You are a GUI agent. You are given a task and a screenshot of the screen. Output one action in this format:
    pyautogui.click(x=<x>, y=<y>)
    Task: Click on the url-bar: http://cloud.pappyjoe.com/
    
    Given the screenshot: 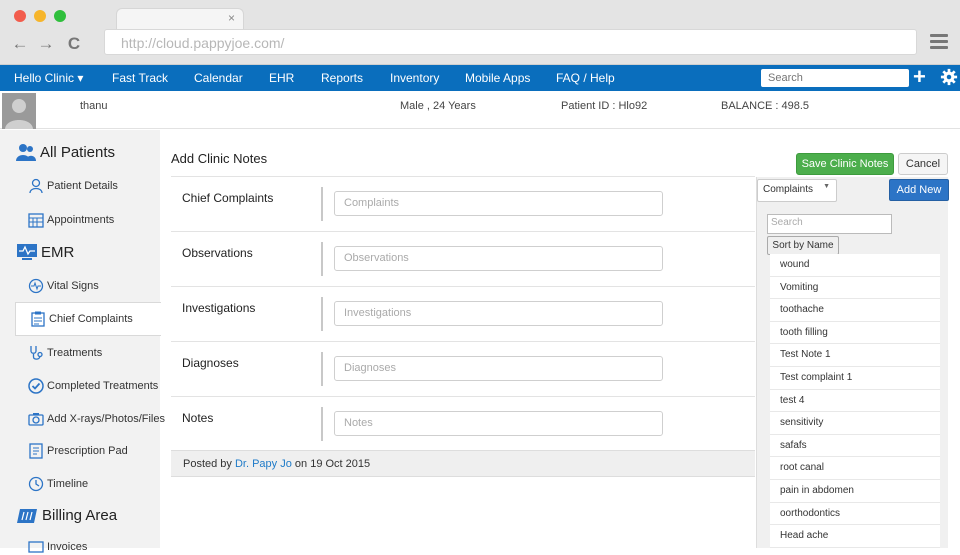 What is the action you would take?
    pyautogui.click(x=510, y=42)
    